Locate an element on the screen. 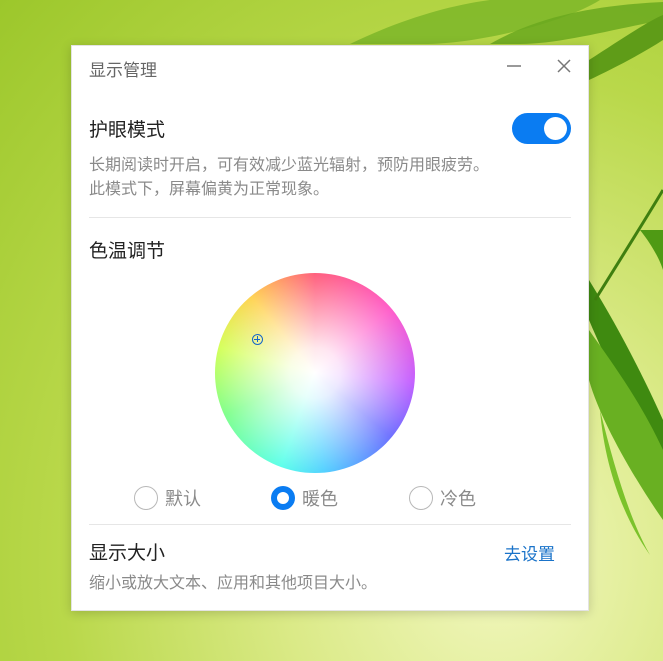 The image size is (663, 661). radio-circle-checked is located at coordinates (283, 498).